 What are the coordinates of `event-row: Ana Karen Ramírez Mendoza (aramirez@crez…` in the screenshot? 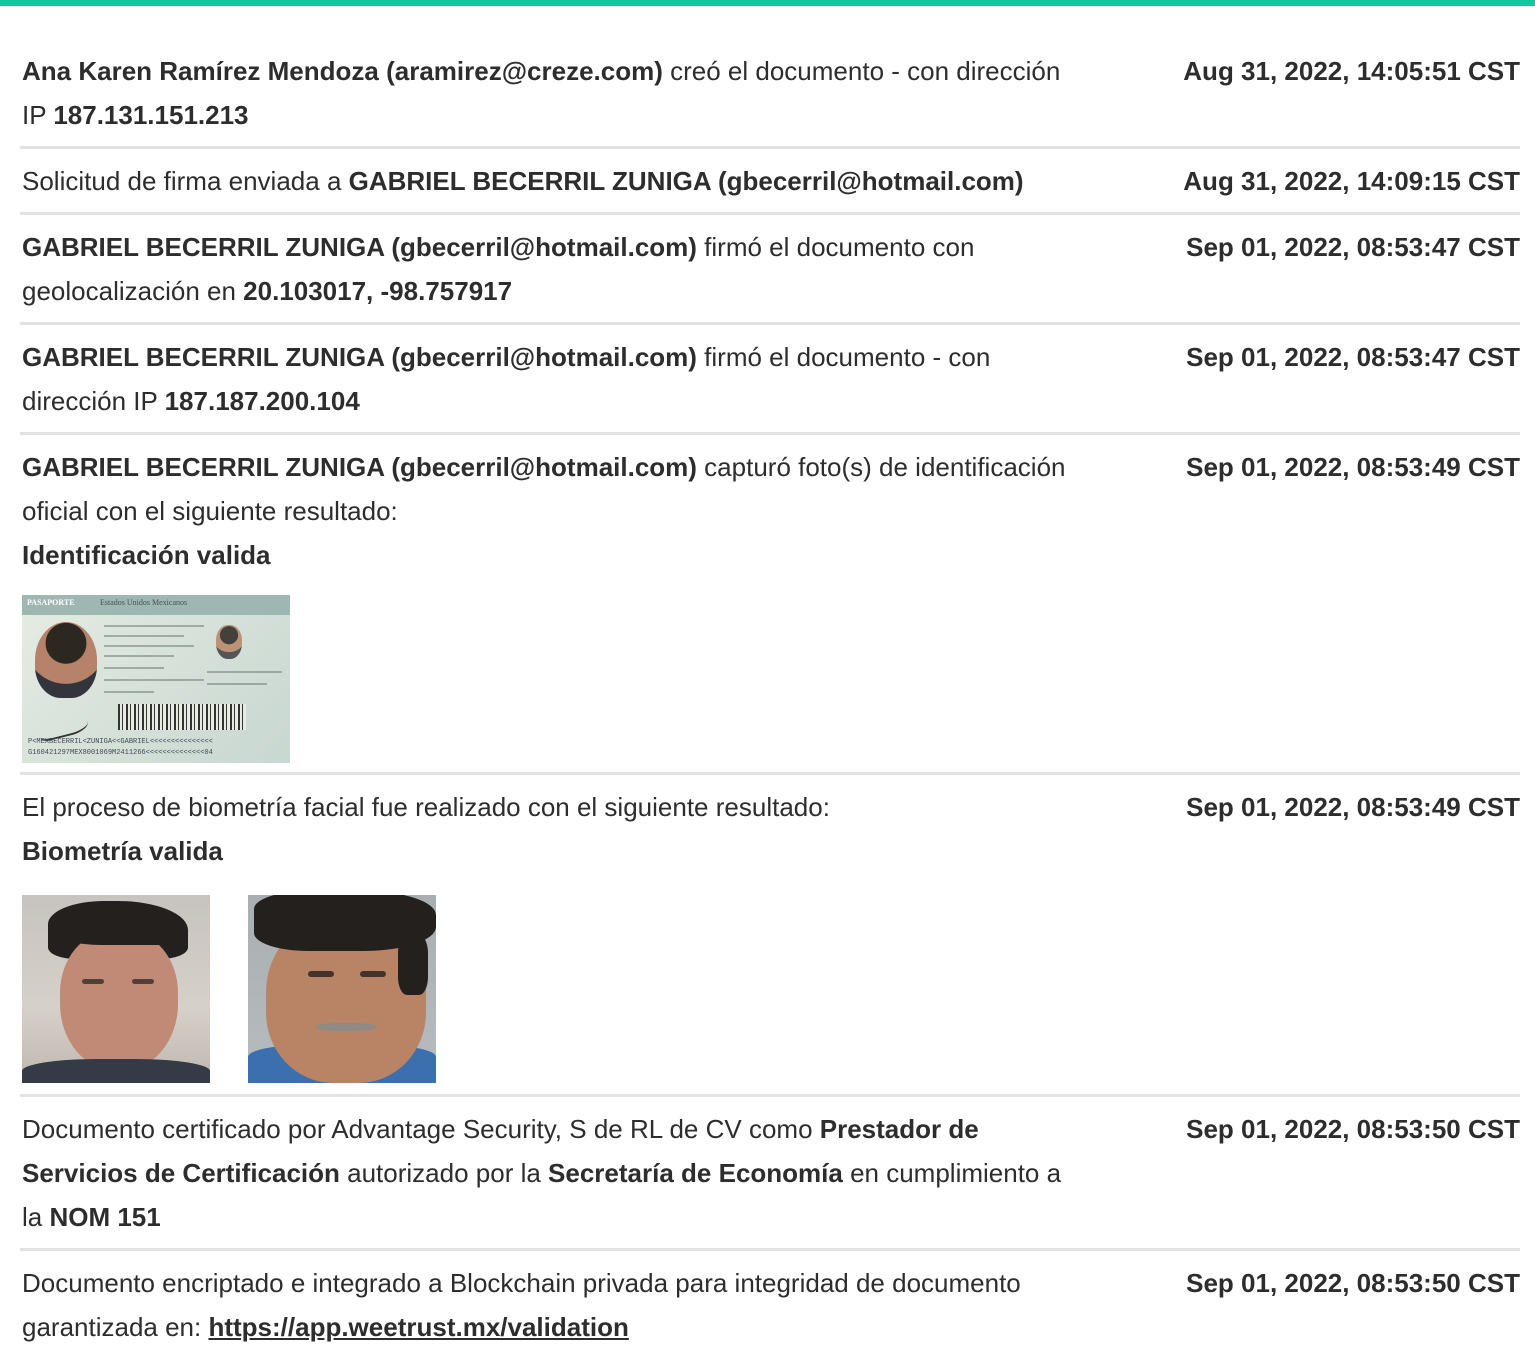 It's located at (770, 94).